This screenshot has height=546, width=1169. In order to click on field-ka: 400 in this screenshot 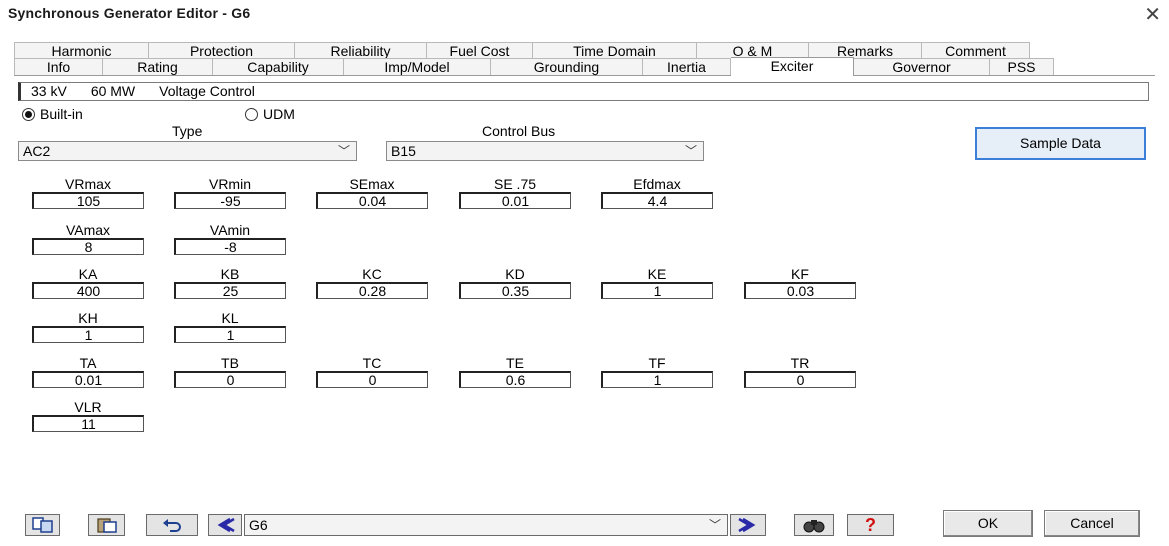, I will do `click(88, 290)`.